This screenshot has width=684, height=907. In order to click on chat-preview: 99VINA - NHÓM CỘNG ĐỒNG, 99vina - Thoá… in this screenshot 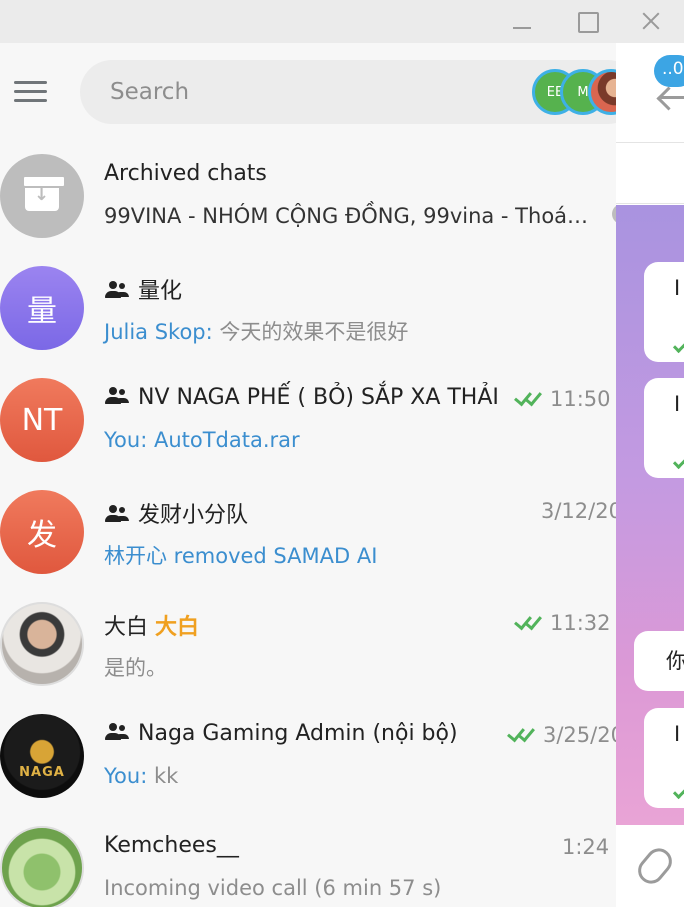, I will do `click(346, 216)`.